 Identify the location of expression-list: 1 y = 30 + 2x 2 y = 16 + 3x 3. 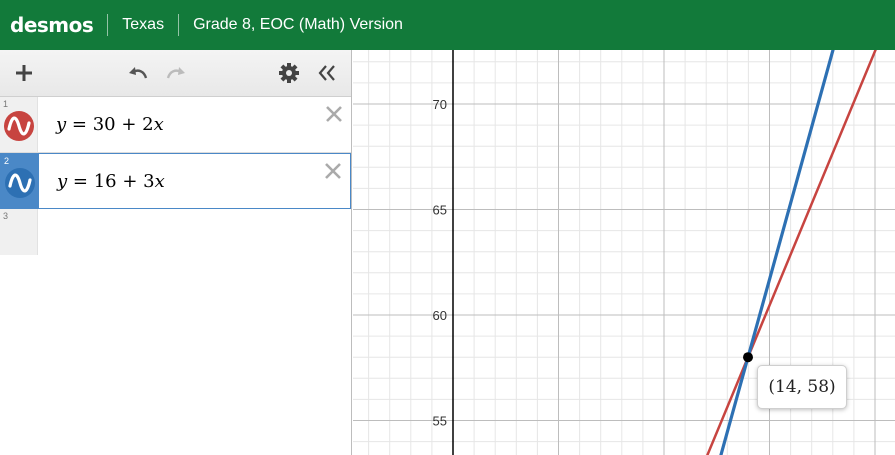
(175, 176).